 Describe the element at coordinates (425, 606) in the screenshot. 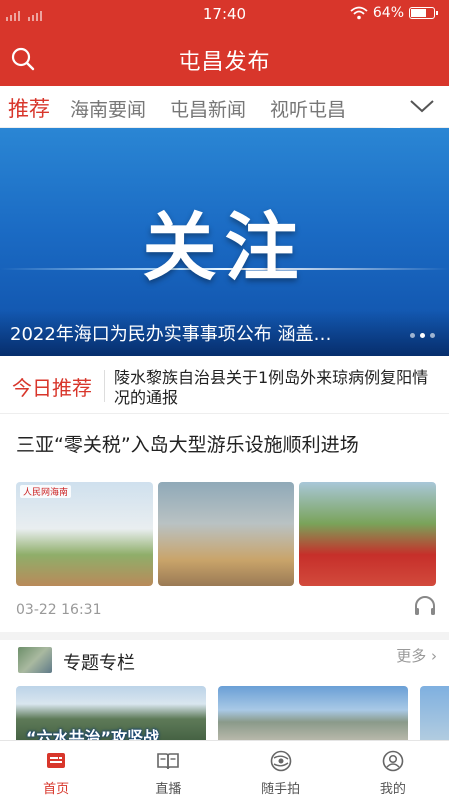

I see `headphones-icon` at that location.